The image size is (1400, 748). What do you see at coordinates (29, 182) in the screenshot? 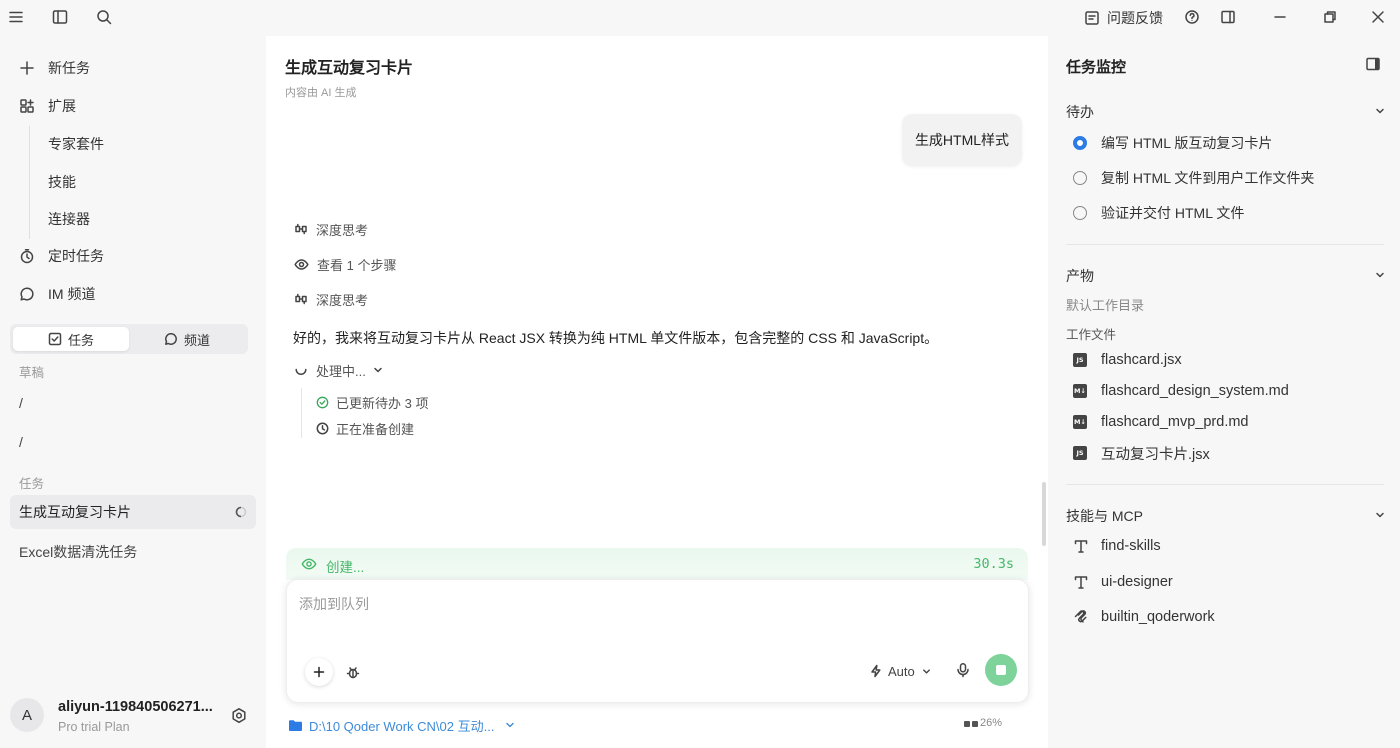
I see `sub-nav-line` at bounding box center [29, 182].